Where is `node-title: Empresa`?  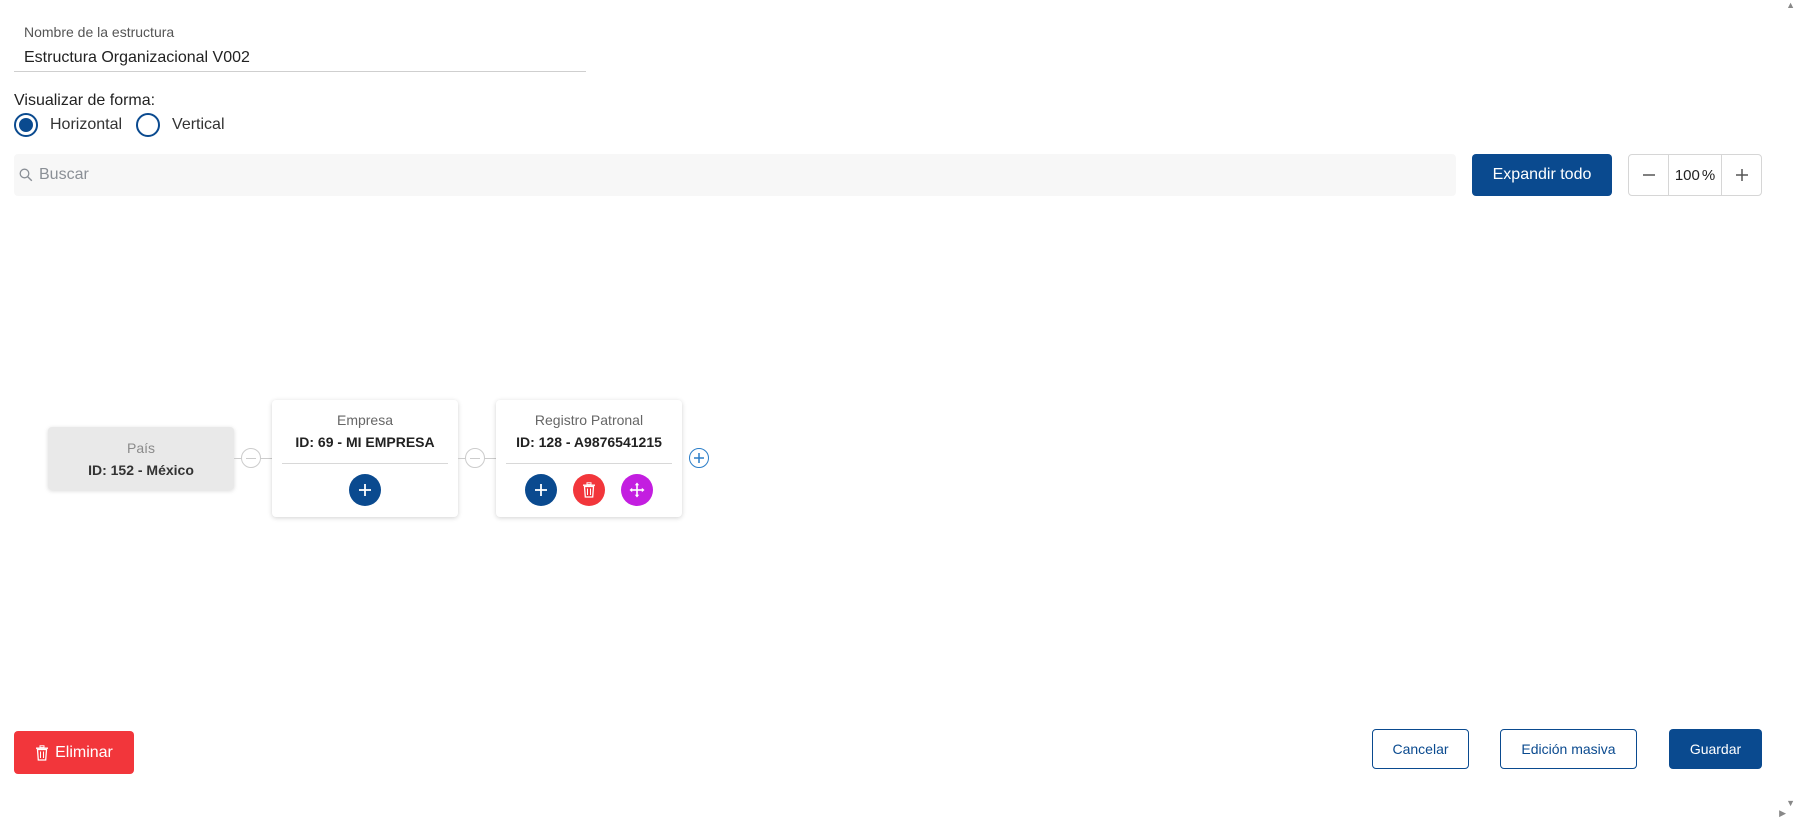
node-title: Empresa is located at coordinates (365, 420).